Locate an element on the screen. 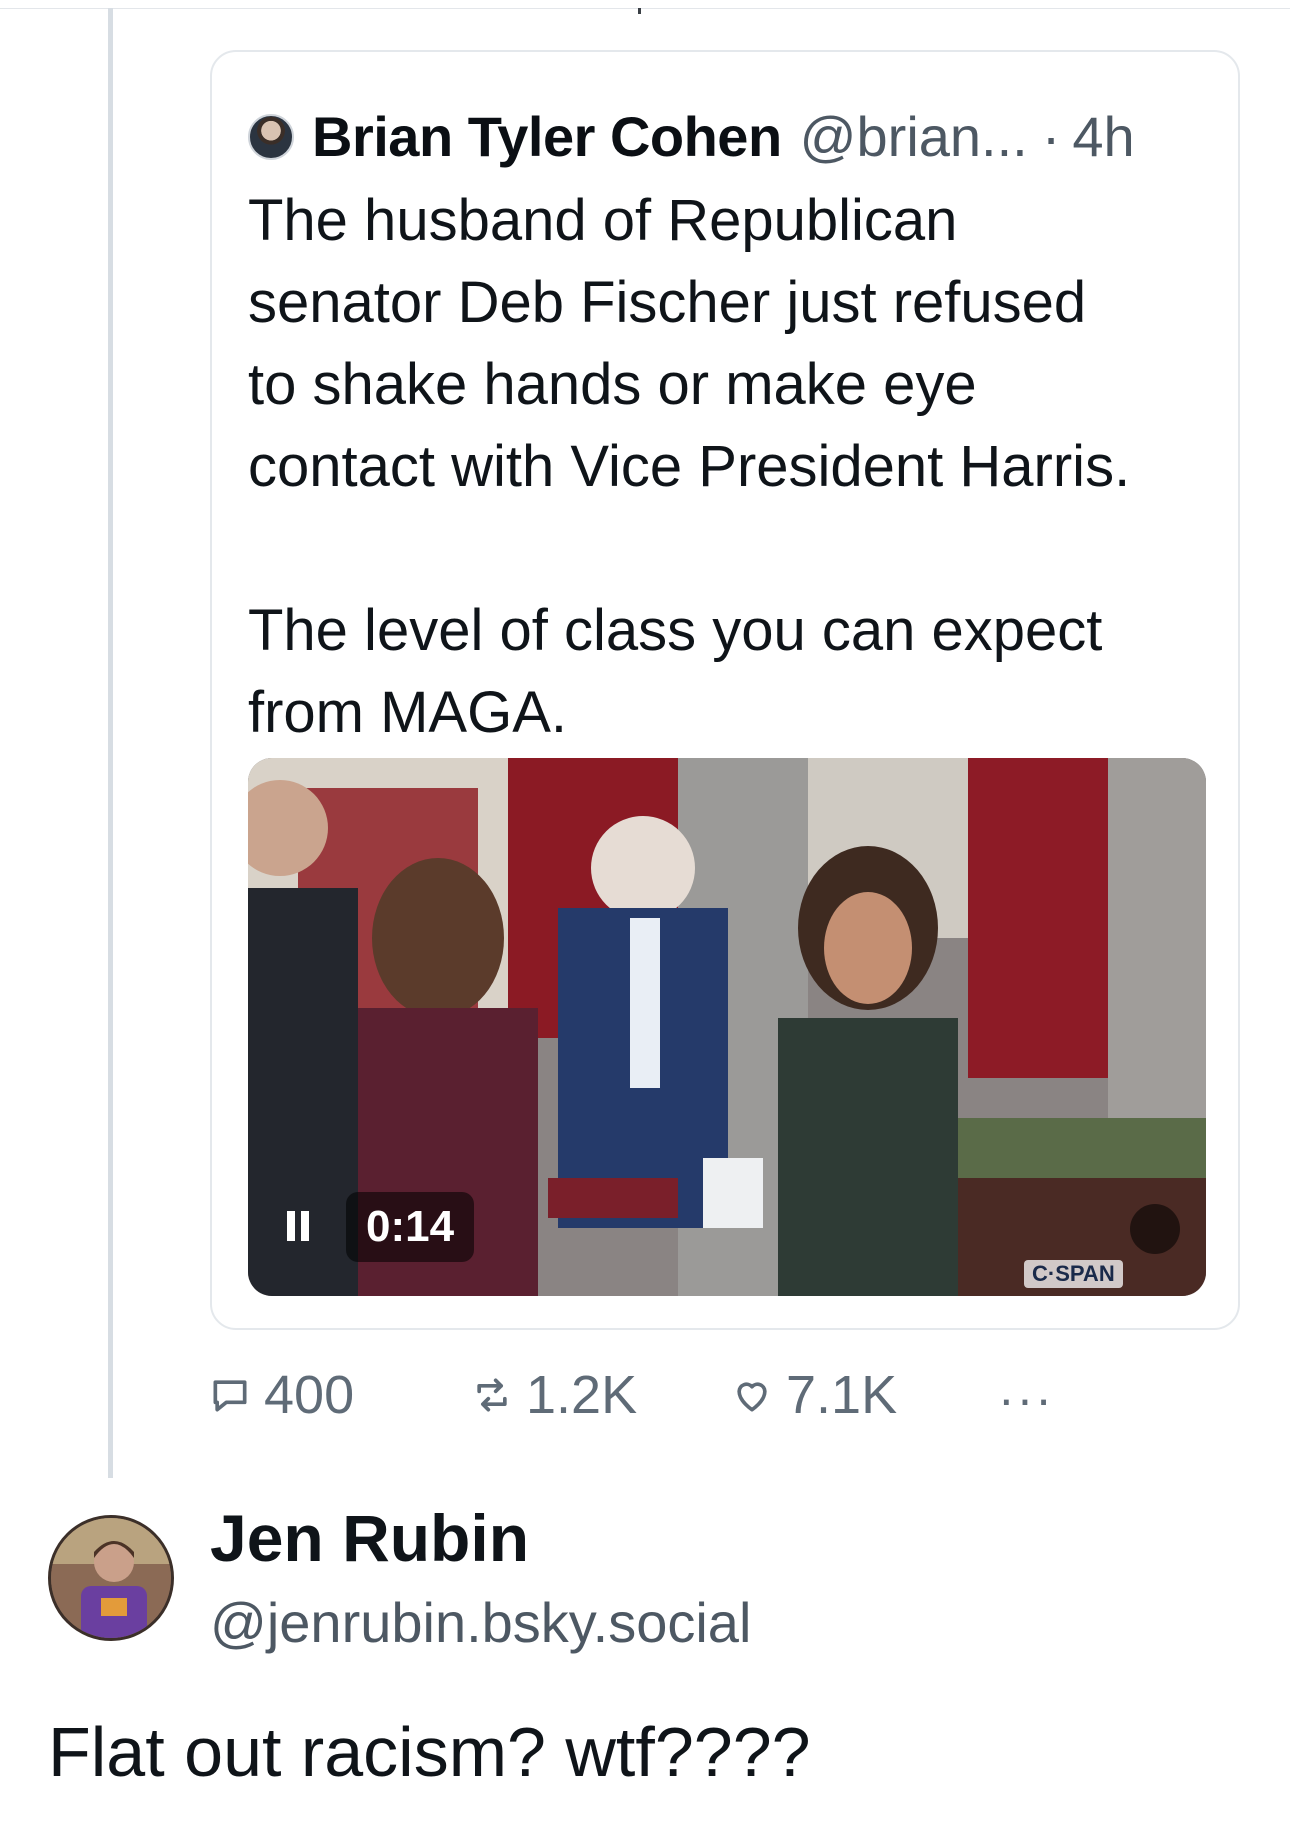 This screenshot has height=1848, width=1290. author-avatar is located at coordinates (111, 1578).